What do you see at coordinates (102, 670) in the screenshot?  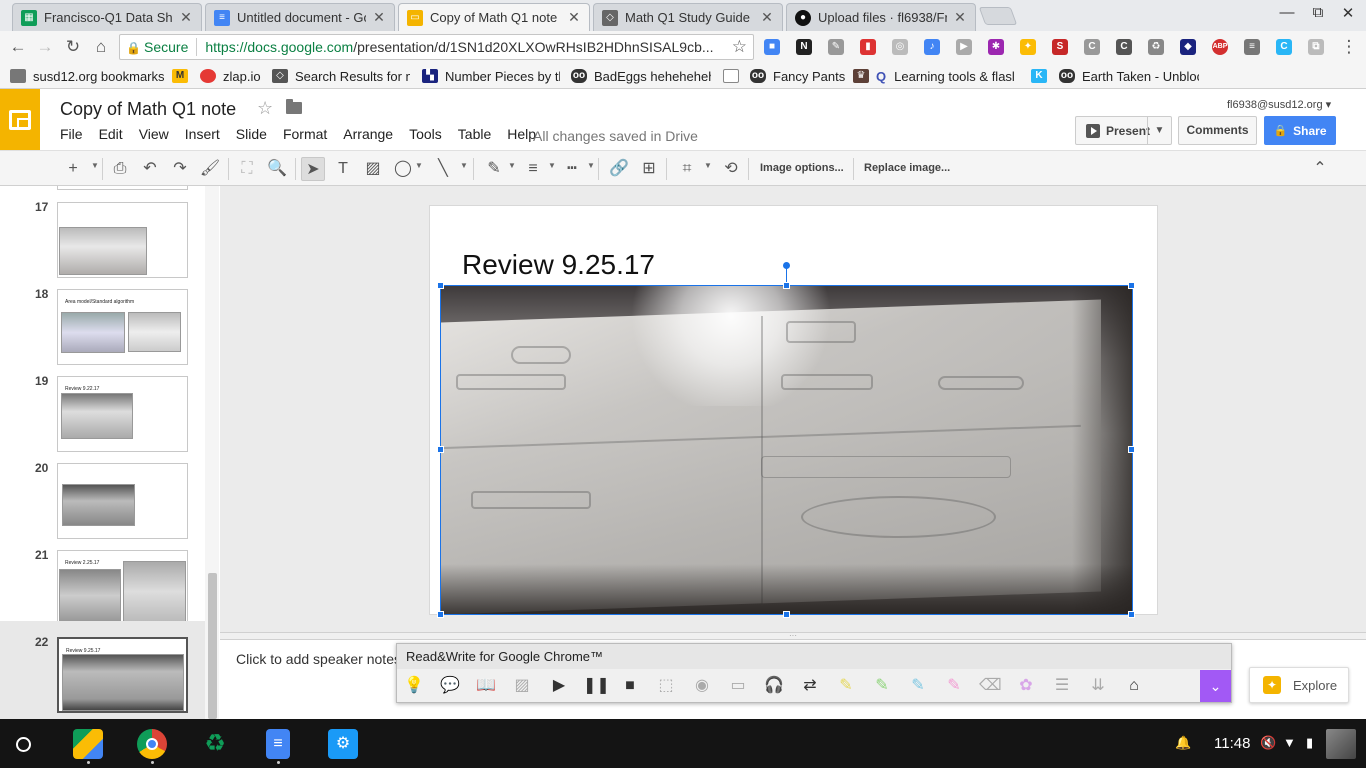 I see `slide-thumbnail-22: 22 Review 9.25.17` at bounding box center [102, 670].